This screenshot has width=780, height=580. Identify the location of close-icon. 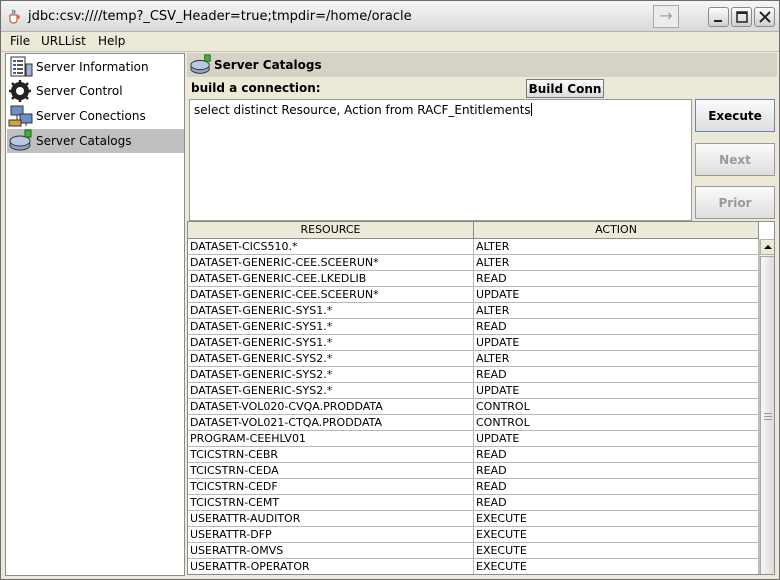
(765, 17).